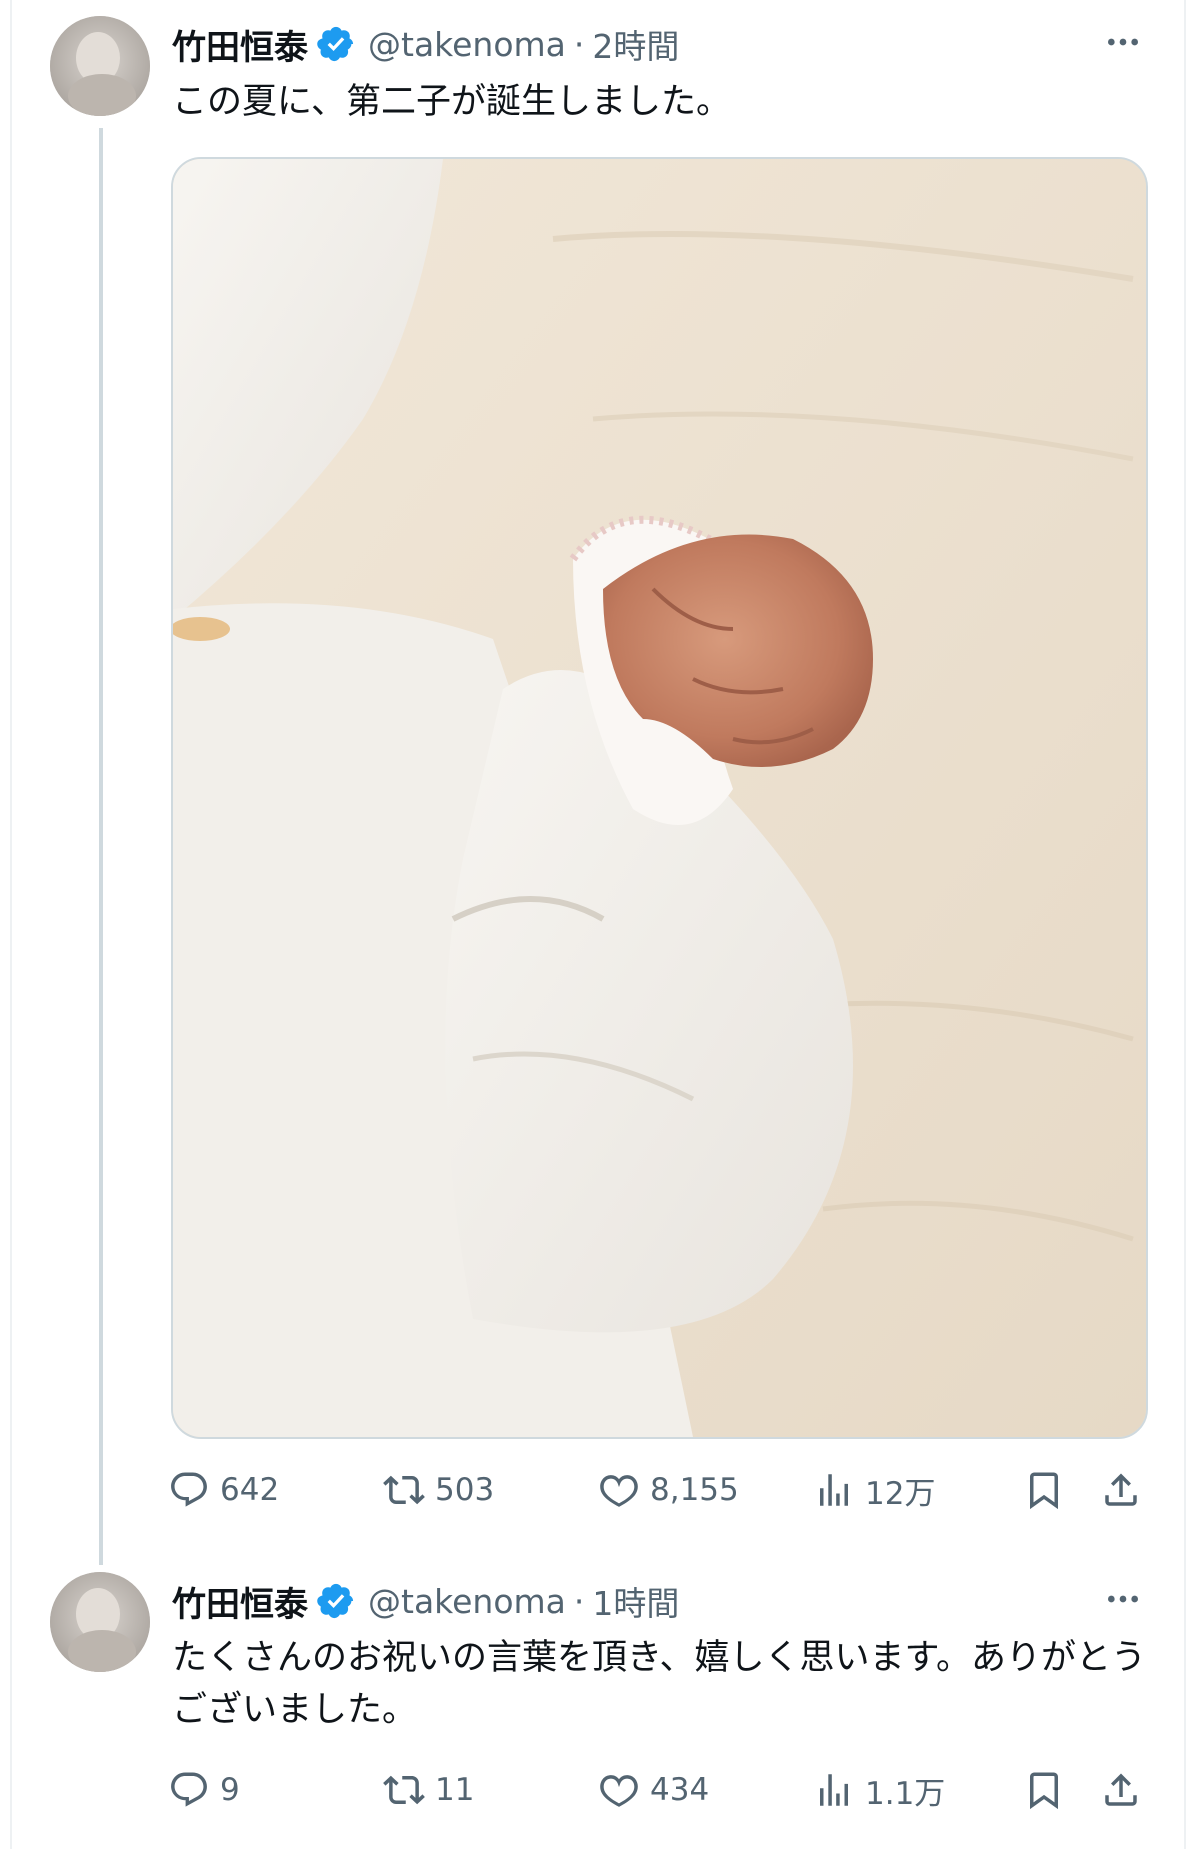 The height and width of the screenshot is (1849, 1188). Describe the element at coordinates (680, 1790) in the screenshot. I see `like-count: 434` at that location.